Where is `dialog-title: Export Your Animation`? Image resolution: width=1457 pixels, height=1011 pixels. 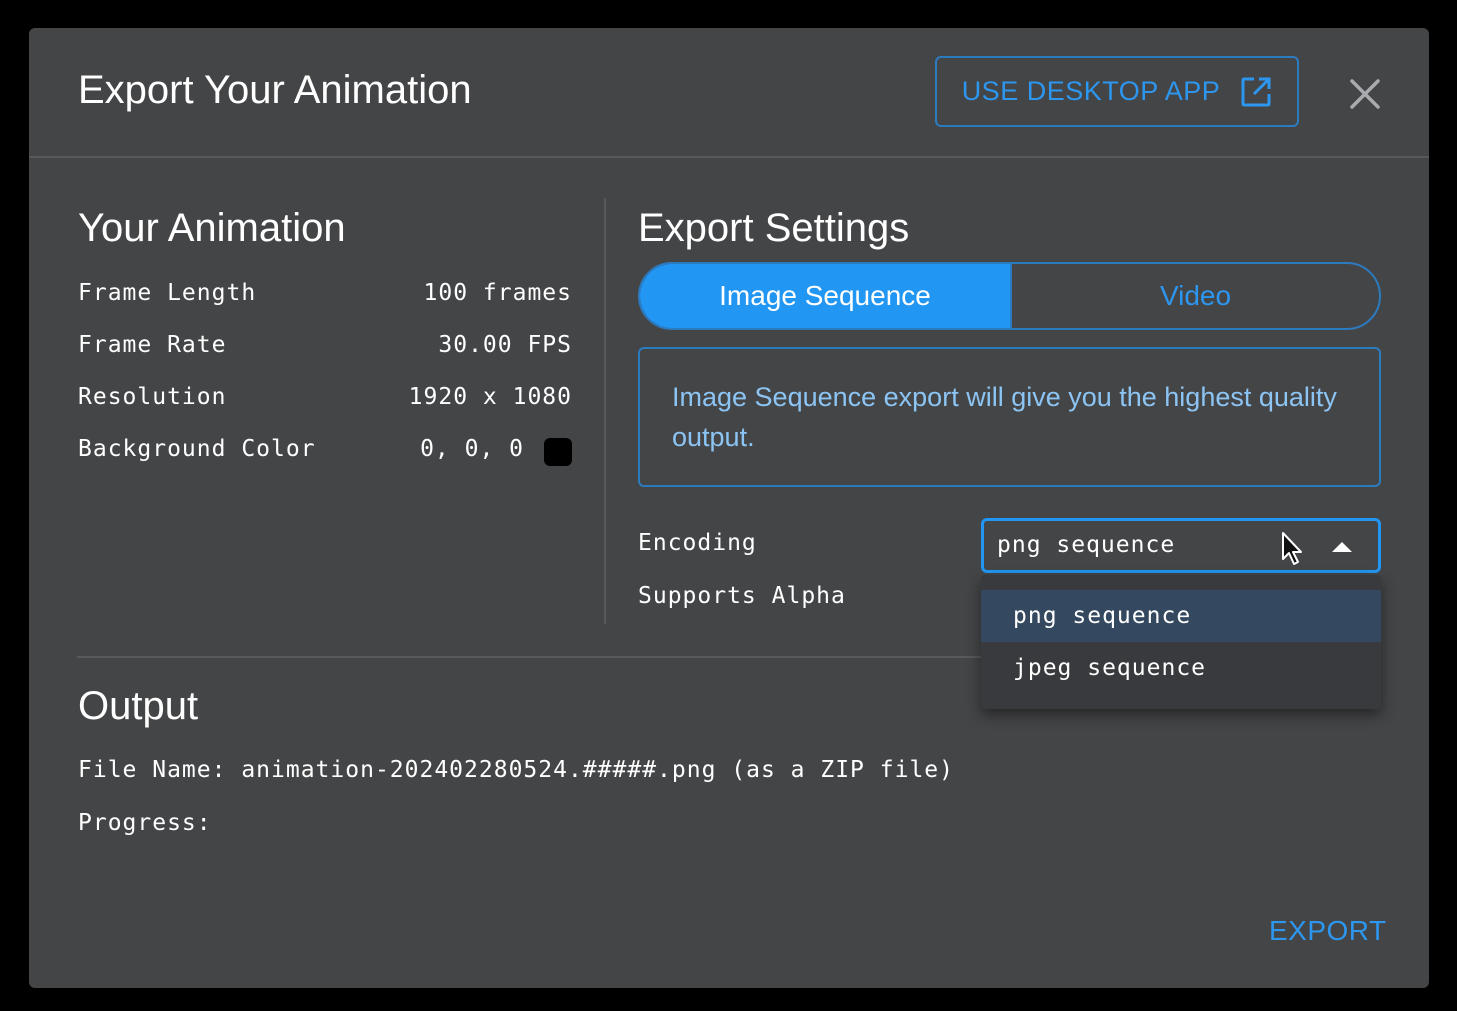 dialog-title: Export Your Animation is located at coordinates (275, 90).